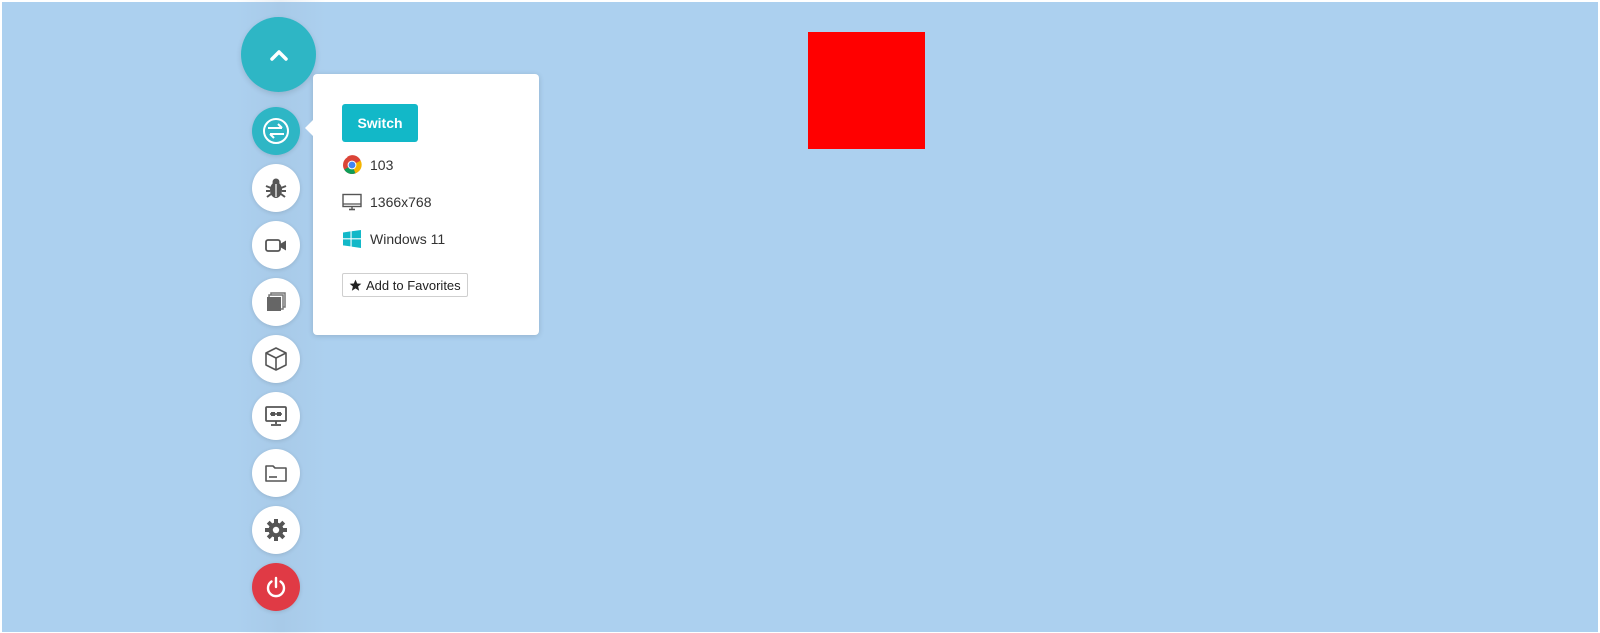 Image resolution: width=1600 pixels, height=633 pixels. Describe the element at coordinates (309, 128) in the screenshot. I see `popover-arrow` at that location.